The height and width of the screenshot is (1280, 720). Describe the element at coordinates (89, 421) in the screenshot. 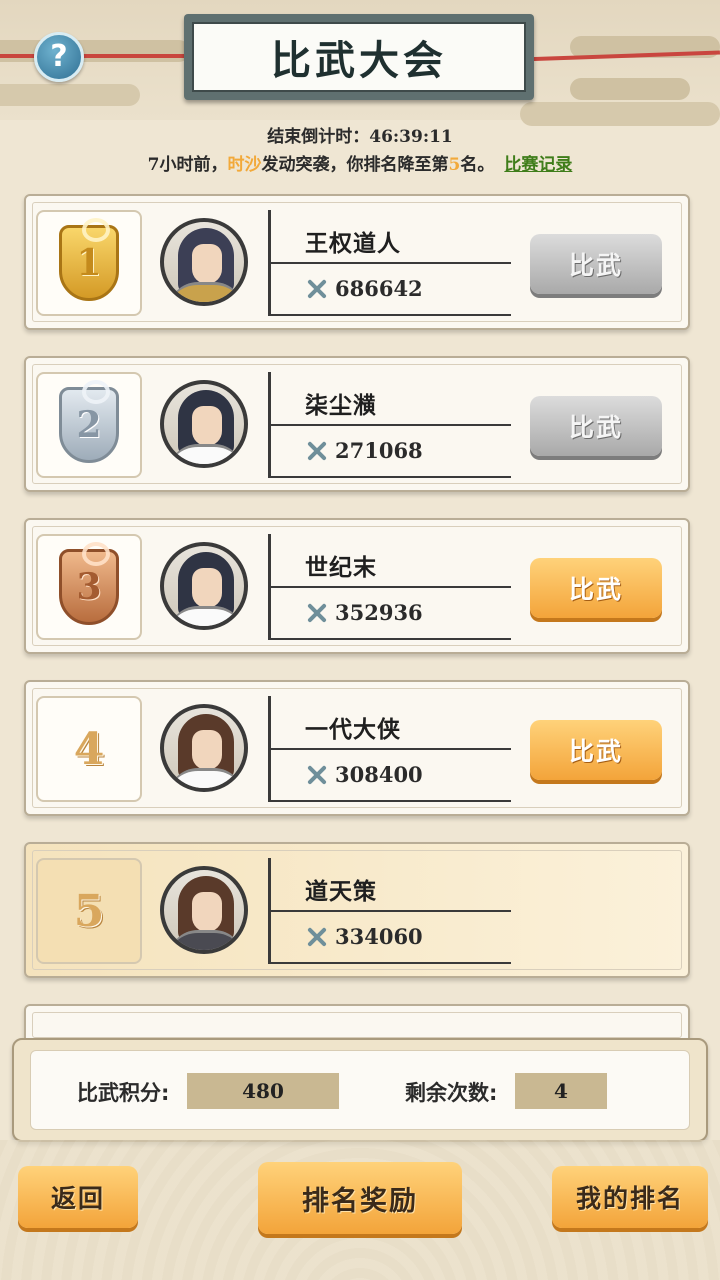

I see `silver-medal-icon: 2` at that location.